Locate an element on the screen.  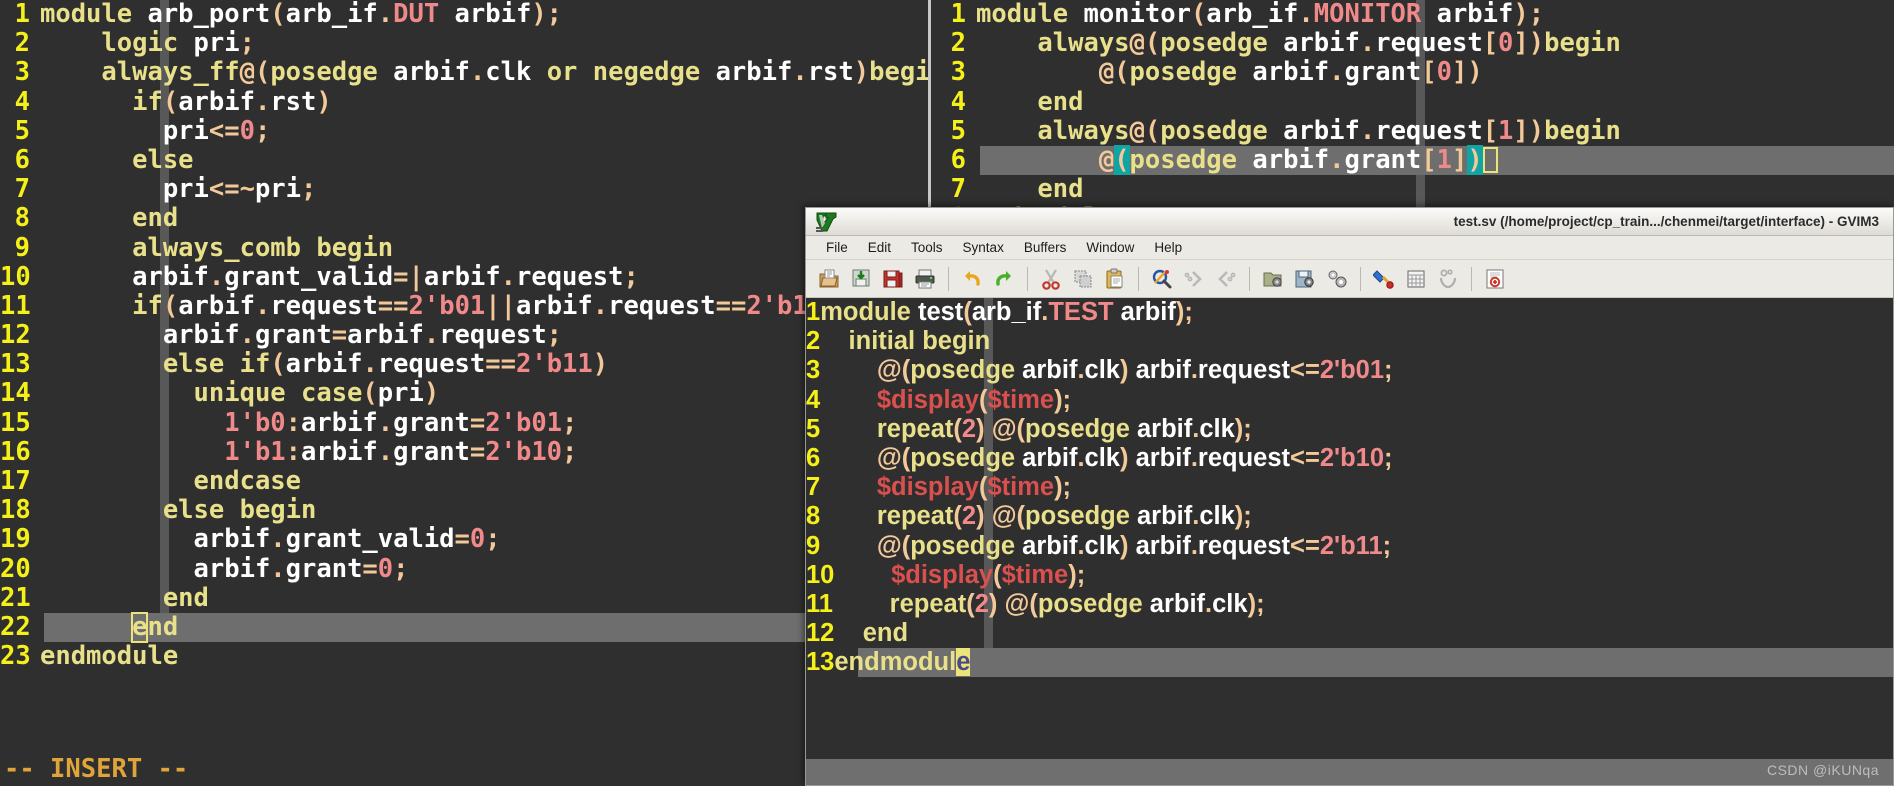
code-line: 19 arbif.grant_valid=0; is located at coordinates (464, 539).